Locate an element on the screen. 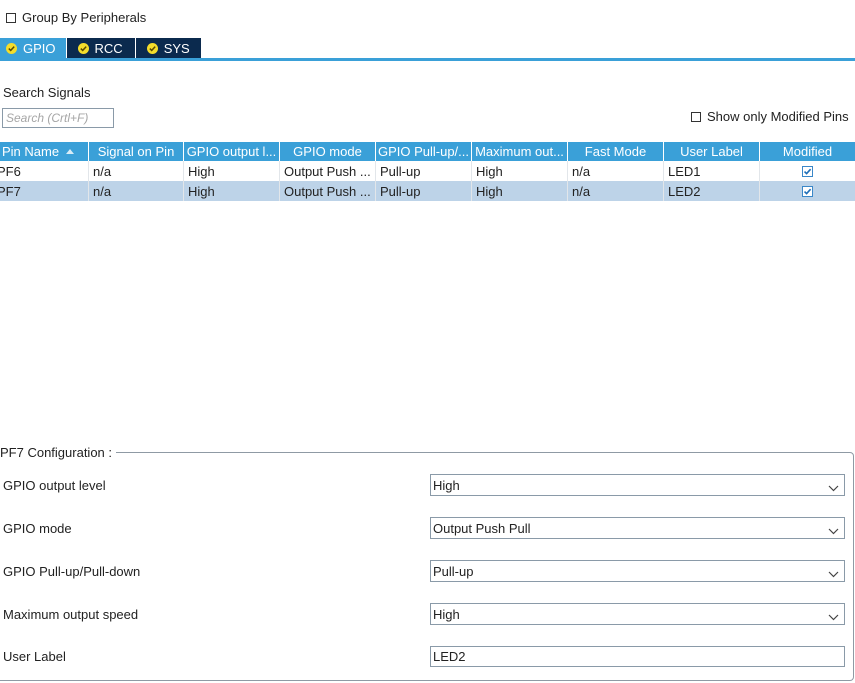  tab-label: GPIO is located at coordinates (39, 48).